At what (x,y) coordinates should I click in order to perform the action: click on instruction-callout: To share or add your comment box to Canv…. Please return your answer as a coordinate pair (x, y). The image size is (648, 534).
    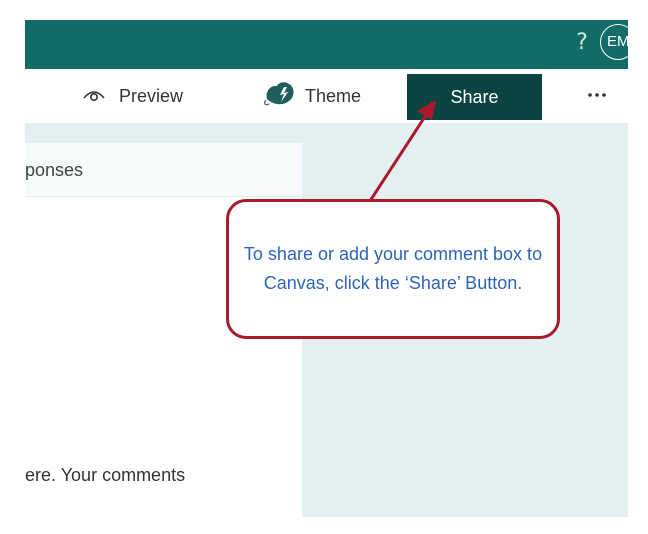
    Looking at the image, I should click on (393, 269).